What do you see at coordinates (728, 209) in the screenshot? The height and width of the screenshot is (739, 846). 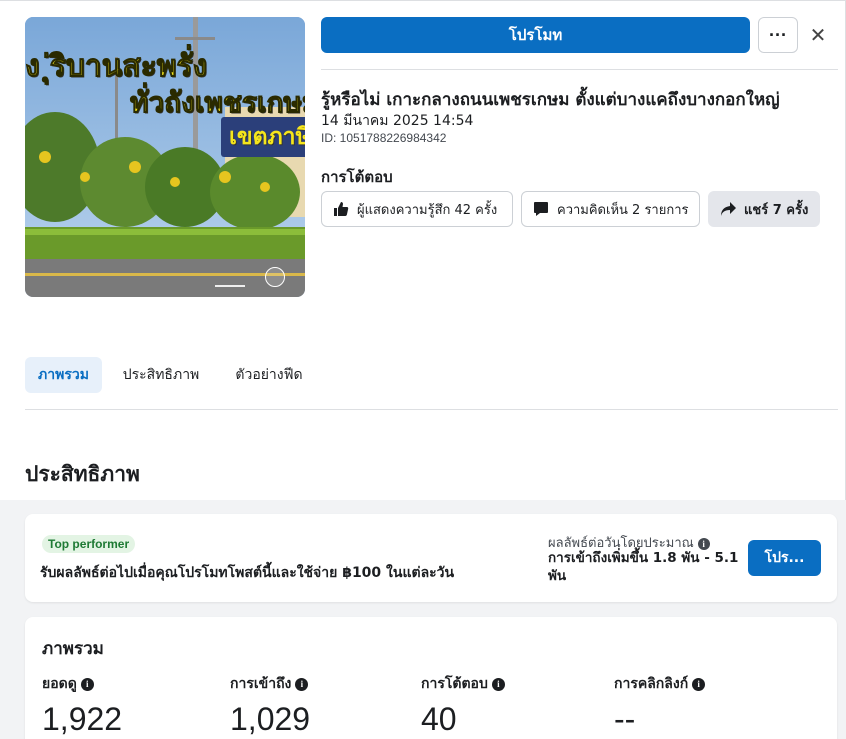 I see `share-arrow-icon` at bounding box center [728, 209].